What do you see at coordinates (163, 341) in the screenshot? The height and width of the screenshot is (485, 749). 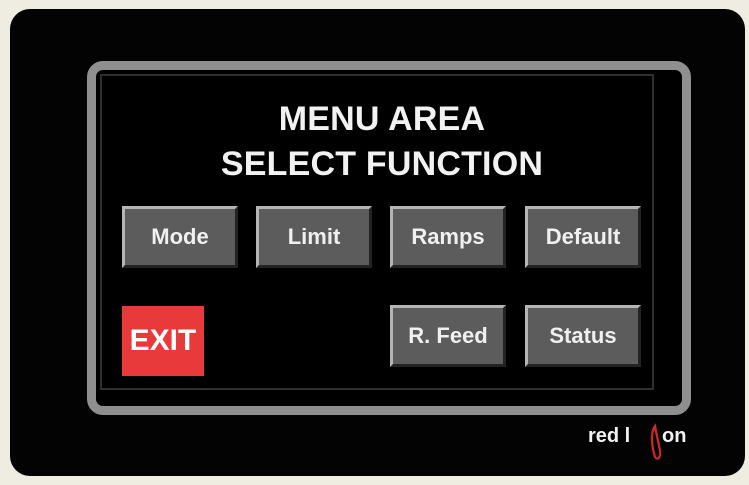 I see `exit-button: EXIT` at bounding box center [163, 341].